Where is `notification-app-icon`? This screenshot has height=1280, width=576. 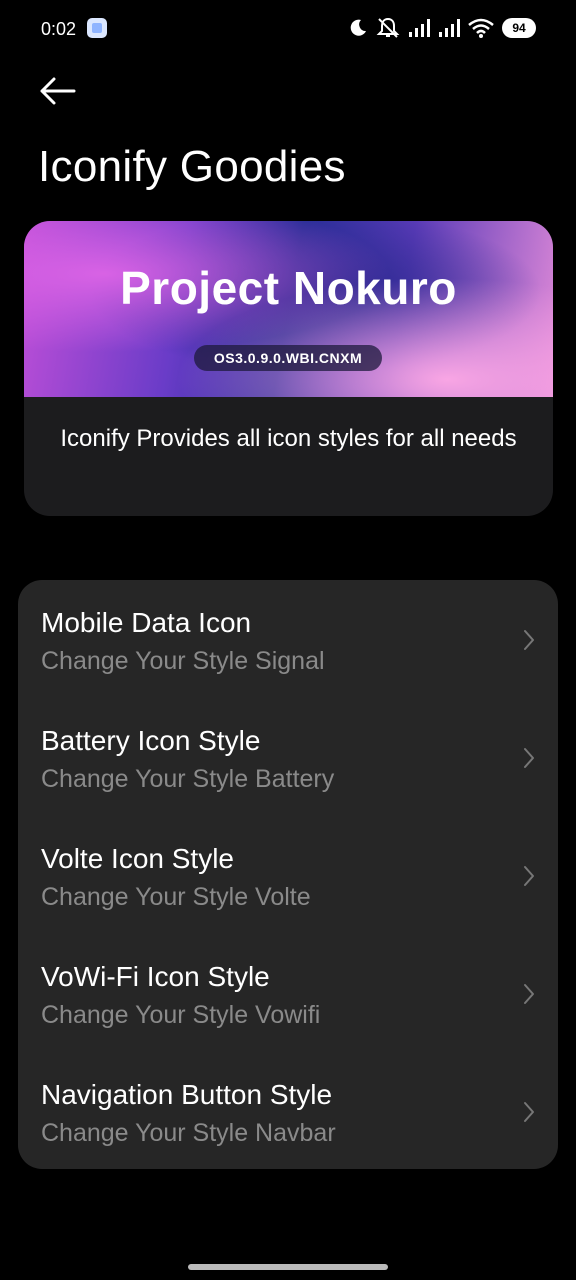
notification-app-icon is located at coordinates (97, 28).